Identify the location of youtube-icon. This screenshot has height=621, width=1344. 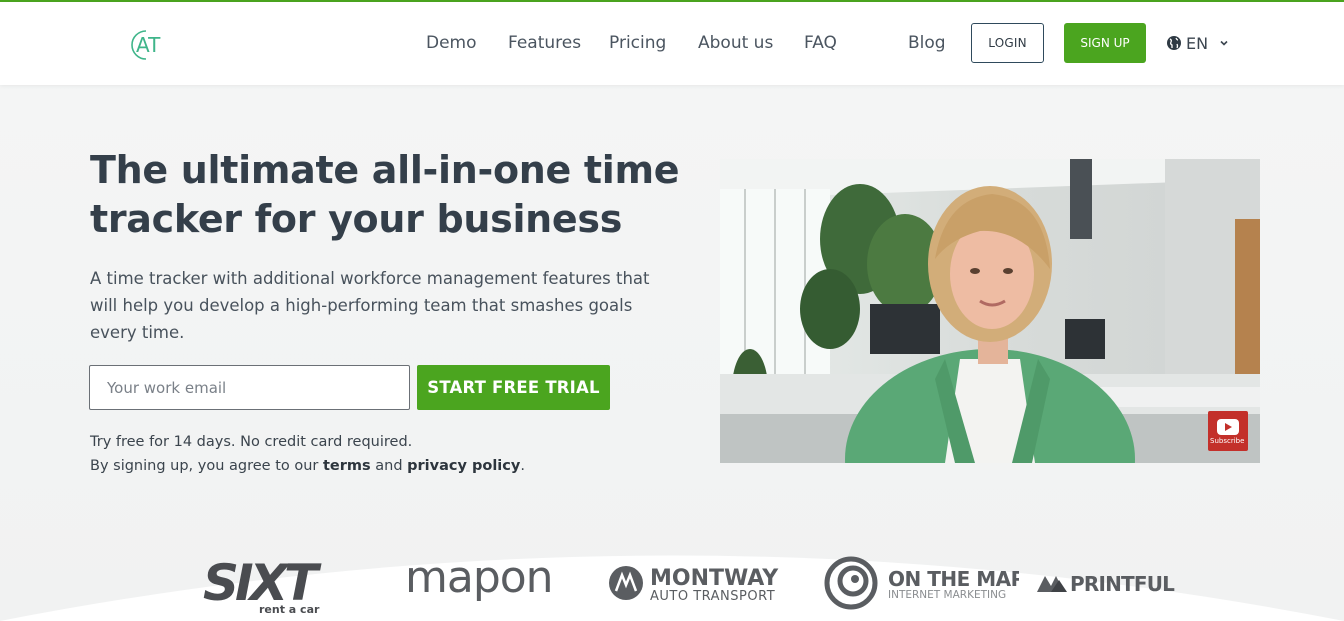
(1228, 427).